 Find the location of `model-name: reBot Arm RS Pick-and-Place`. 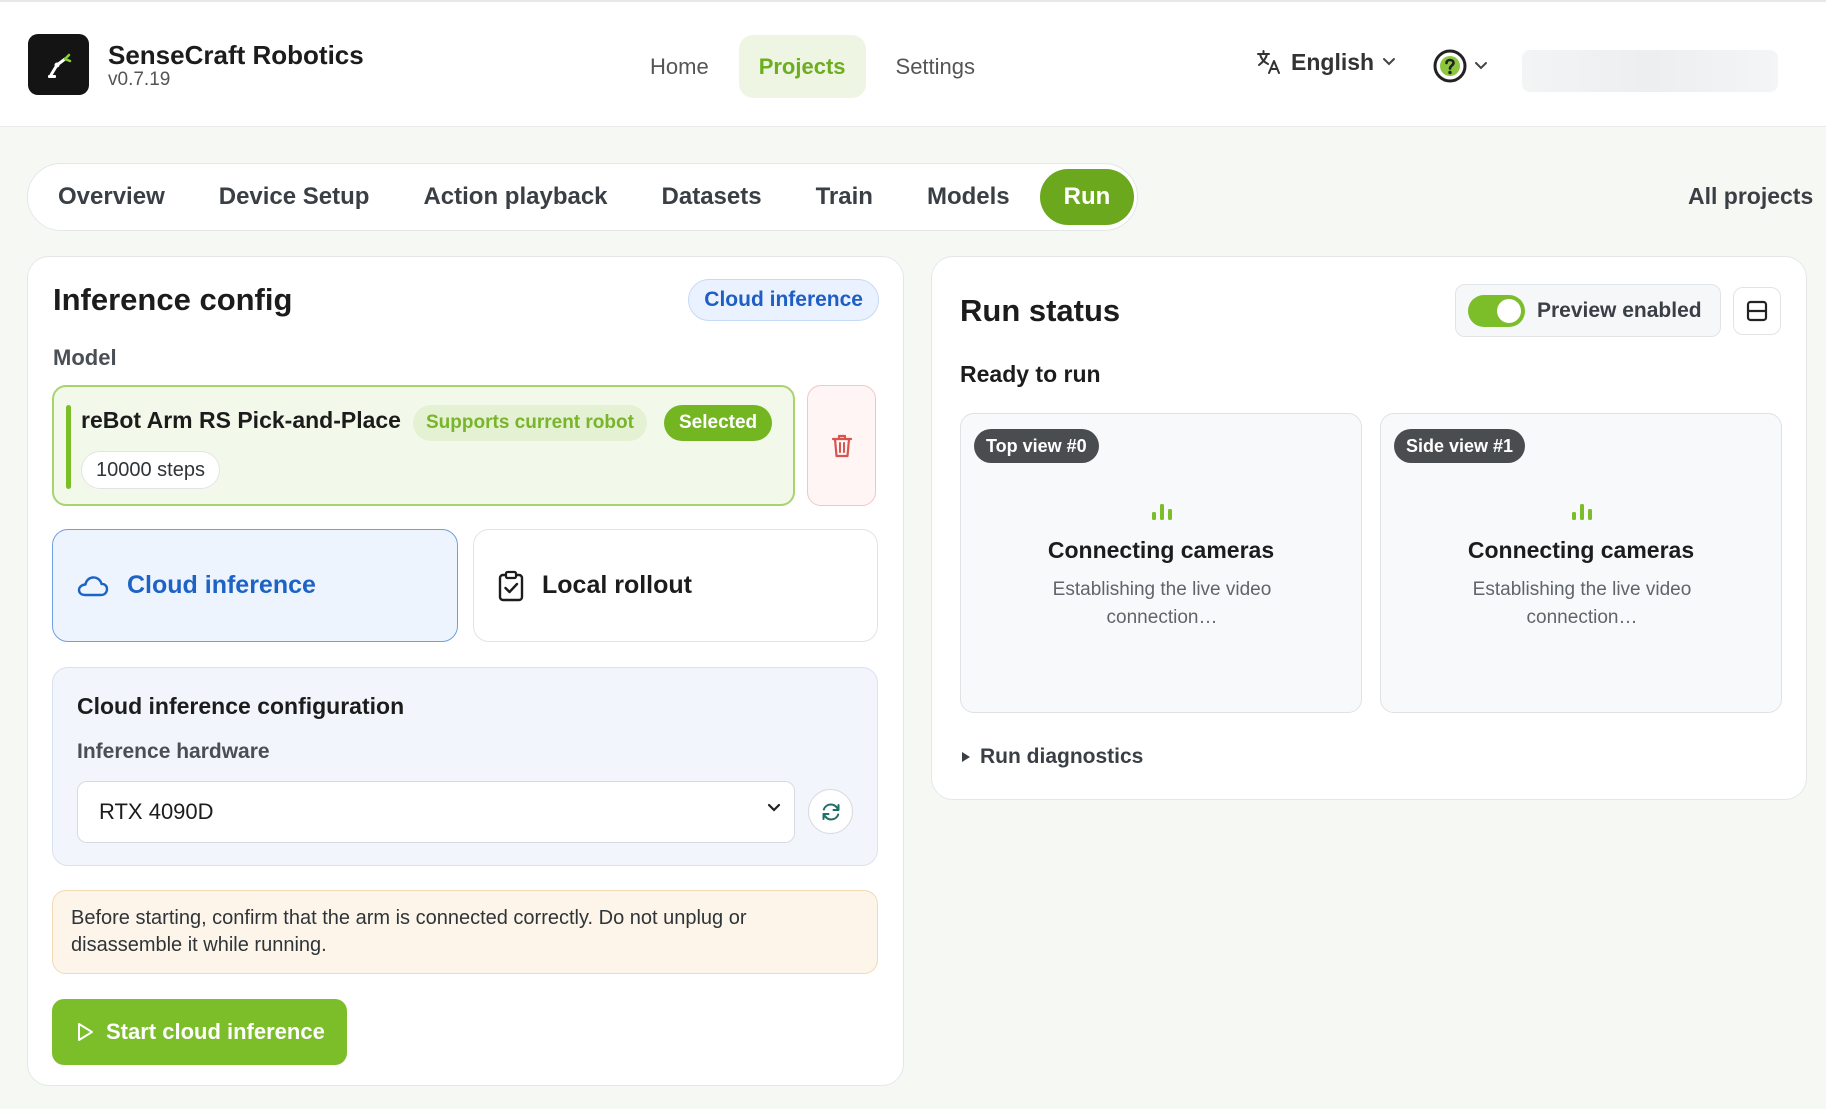

model-name: reBot Arm RS Pick-and-Place is located at coordinates (241, 420).